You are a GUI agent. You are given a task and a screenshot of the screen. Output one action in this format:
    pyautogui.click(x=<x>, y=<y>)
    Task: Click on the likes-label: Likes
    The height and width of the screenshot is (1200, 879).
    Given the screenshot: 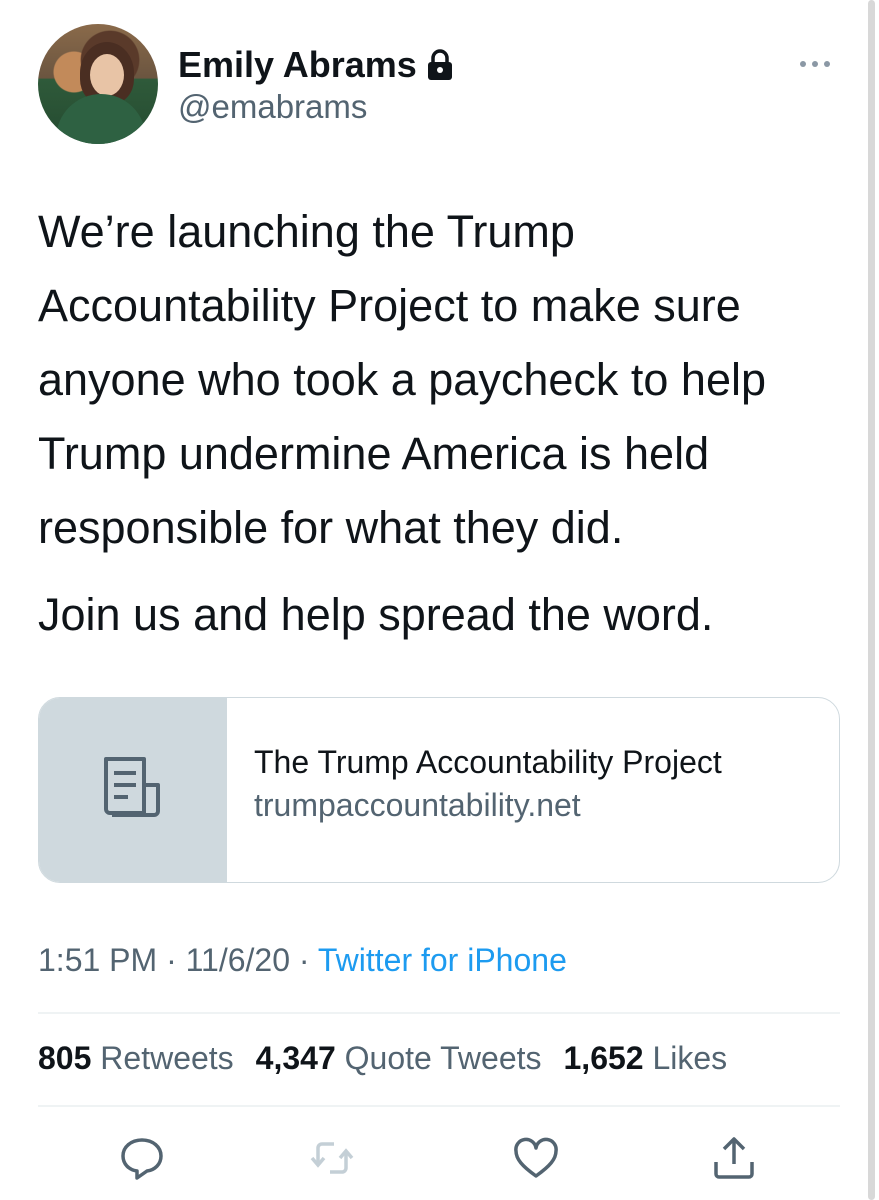 What is the action you would take?
    pyautogui.click(x=690, y=1058)
    